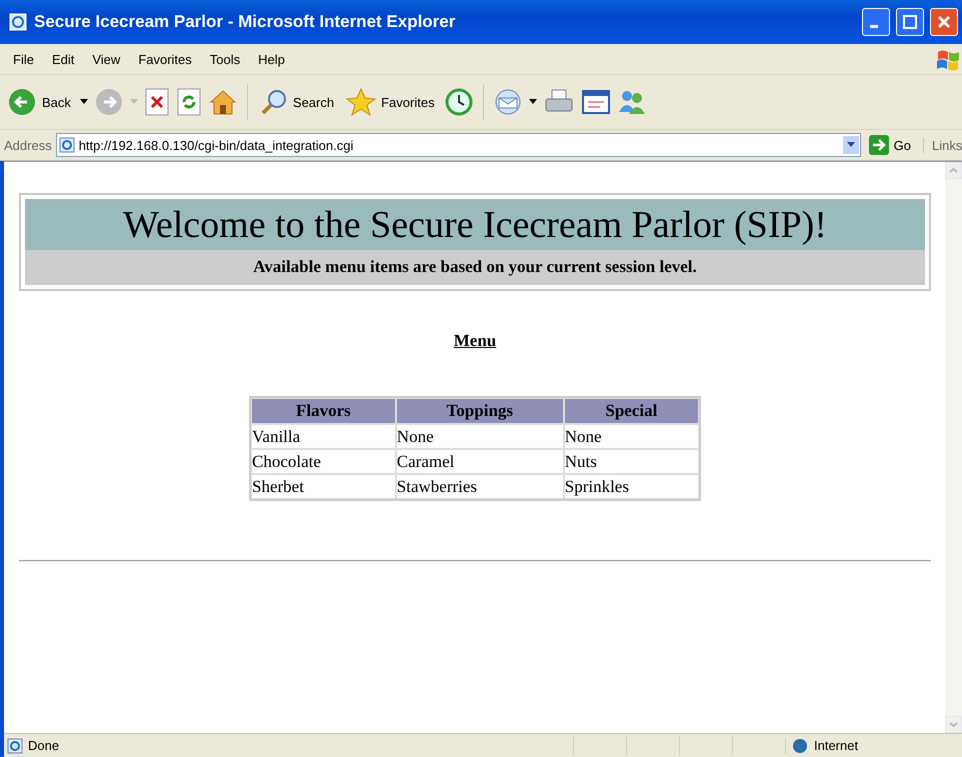 This screenshot has height=757, width=962. What do you see at coordinates (271, 59) in the screenshot?
I see `menu-item: Help` at bounding box center [271, 59].